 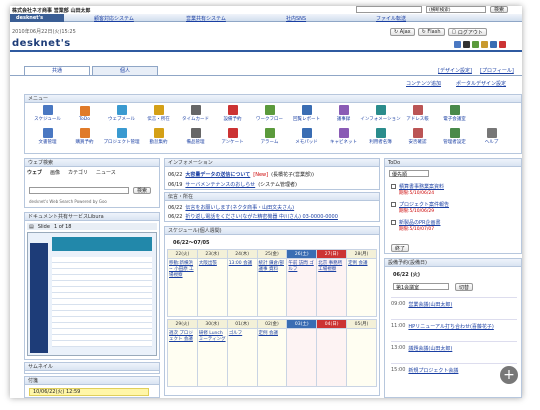 I want to click on calendar-event: 13:00 会議, so click(x=240, y=263).